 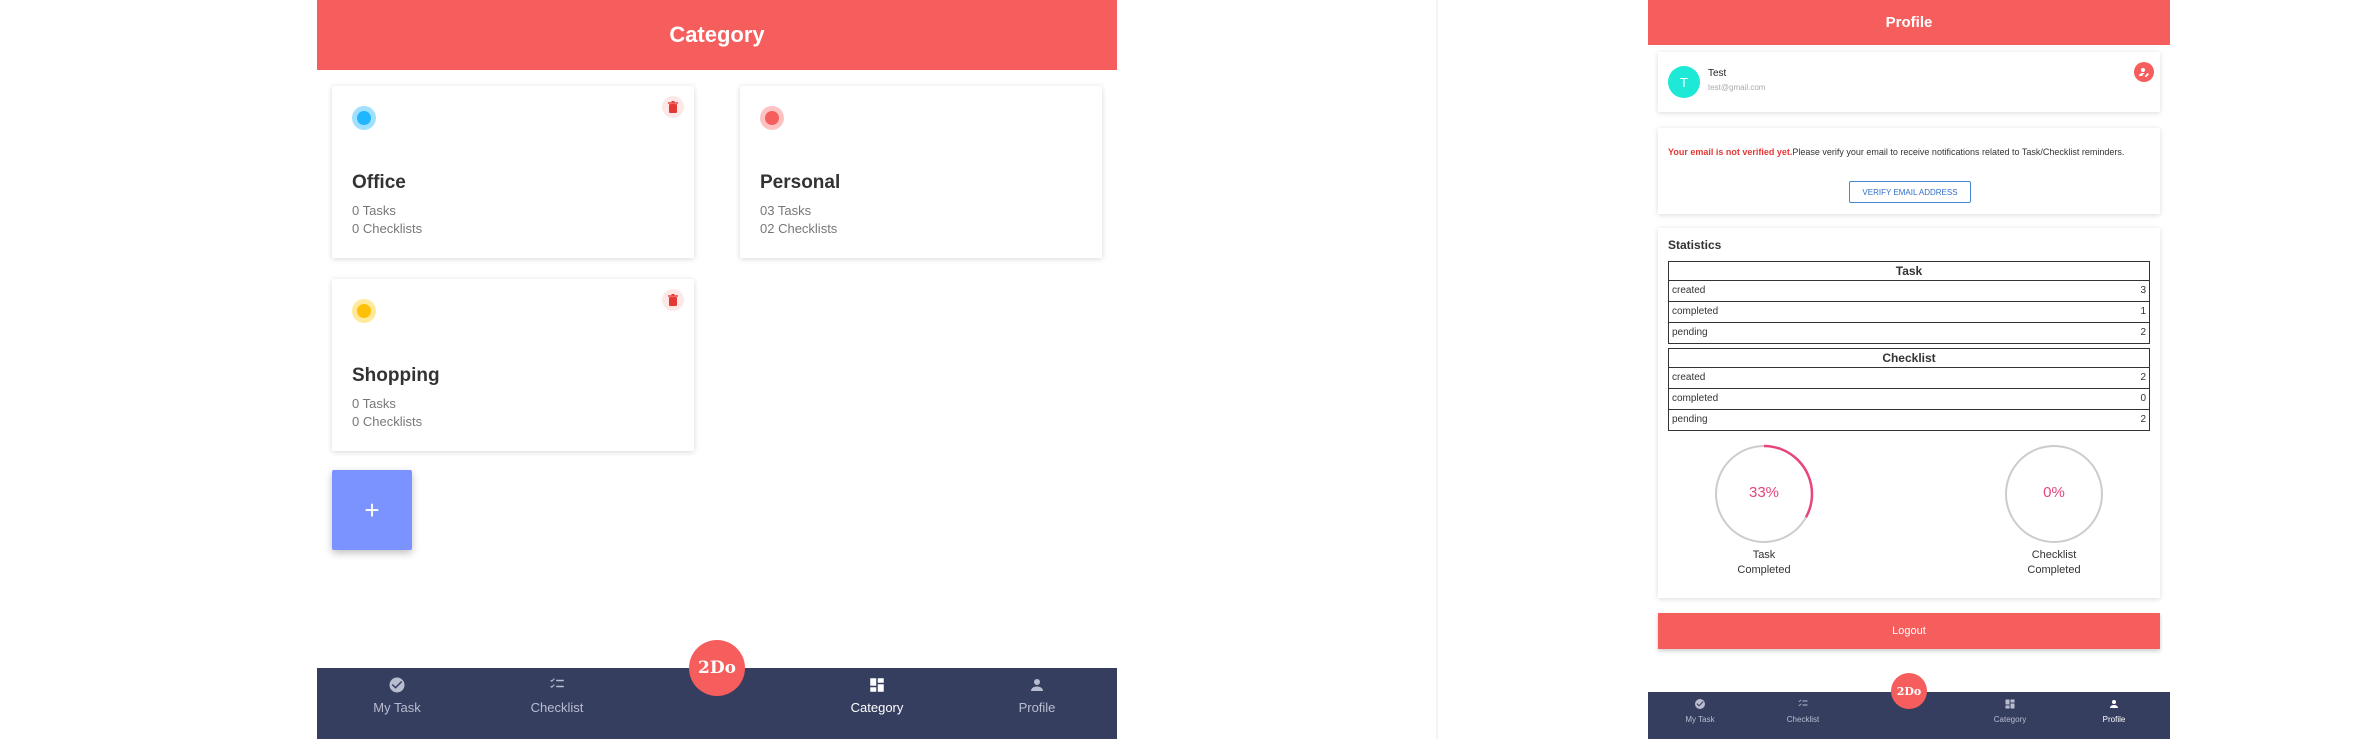 What do you see at coordinates (717, 35) in the screenshot?
I see `page-title: Category` at bounding box center [717, 35].